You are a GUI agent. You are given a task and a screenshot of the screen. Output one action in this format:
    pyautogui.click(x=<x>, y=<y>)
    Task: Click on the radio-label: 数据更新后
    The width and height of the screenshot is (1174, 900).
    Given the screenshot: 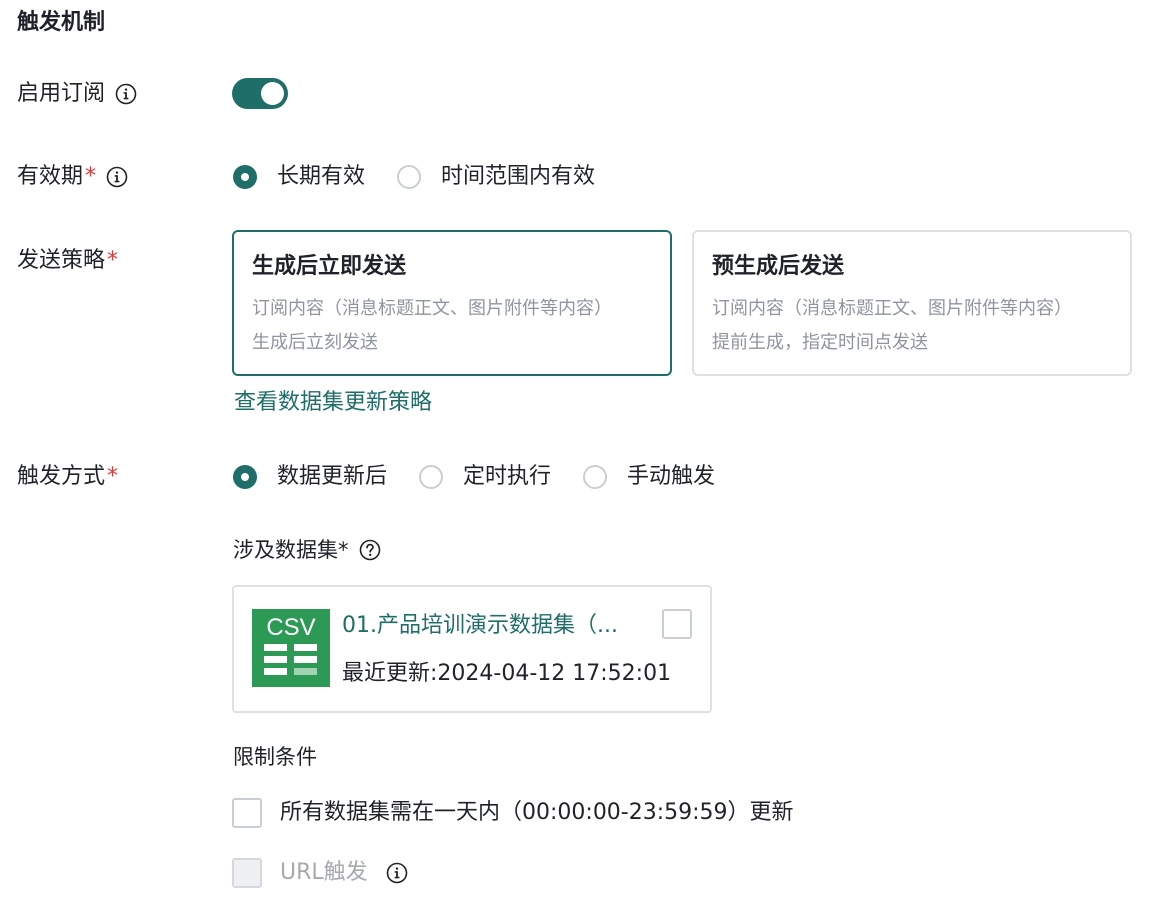 What is the action you would take?
    pyautogui.click(x=332, y=476)
    